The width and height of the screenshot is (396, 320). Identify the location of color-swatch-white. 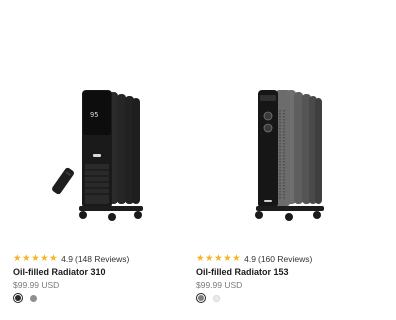
(216, 298).